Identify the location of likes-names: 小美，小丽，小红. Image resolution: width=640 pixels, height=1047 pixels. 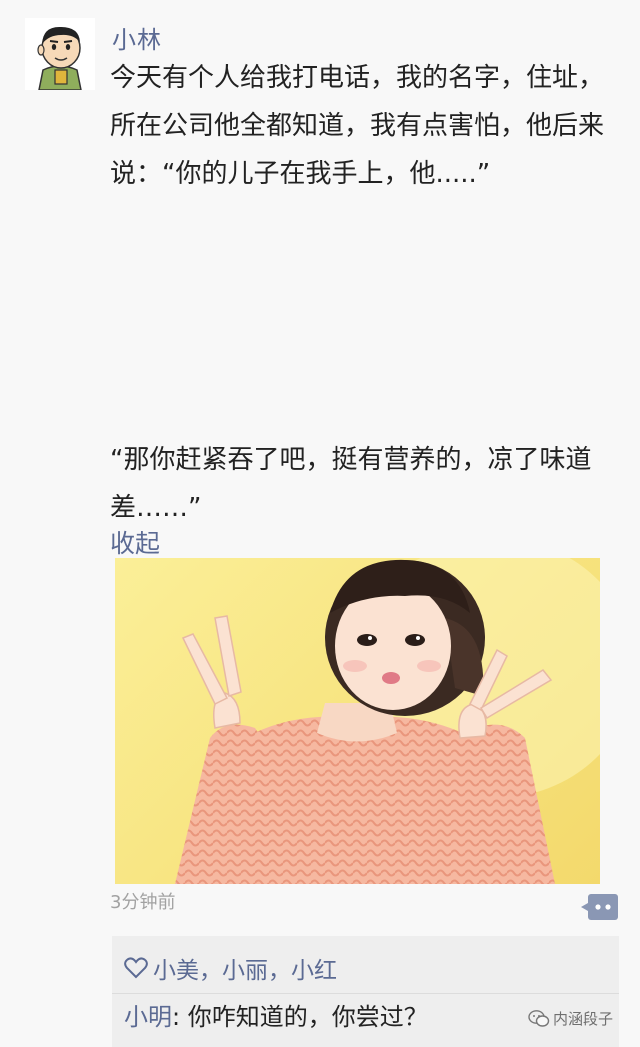
(245, 968).